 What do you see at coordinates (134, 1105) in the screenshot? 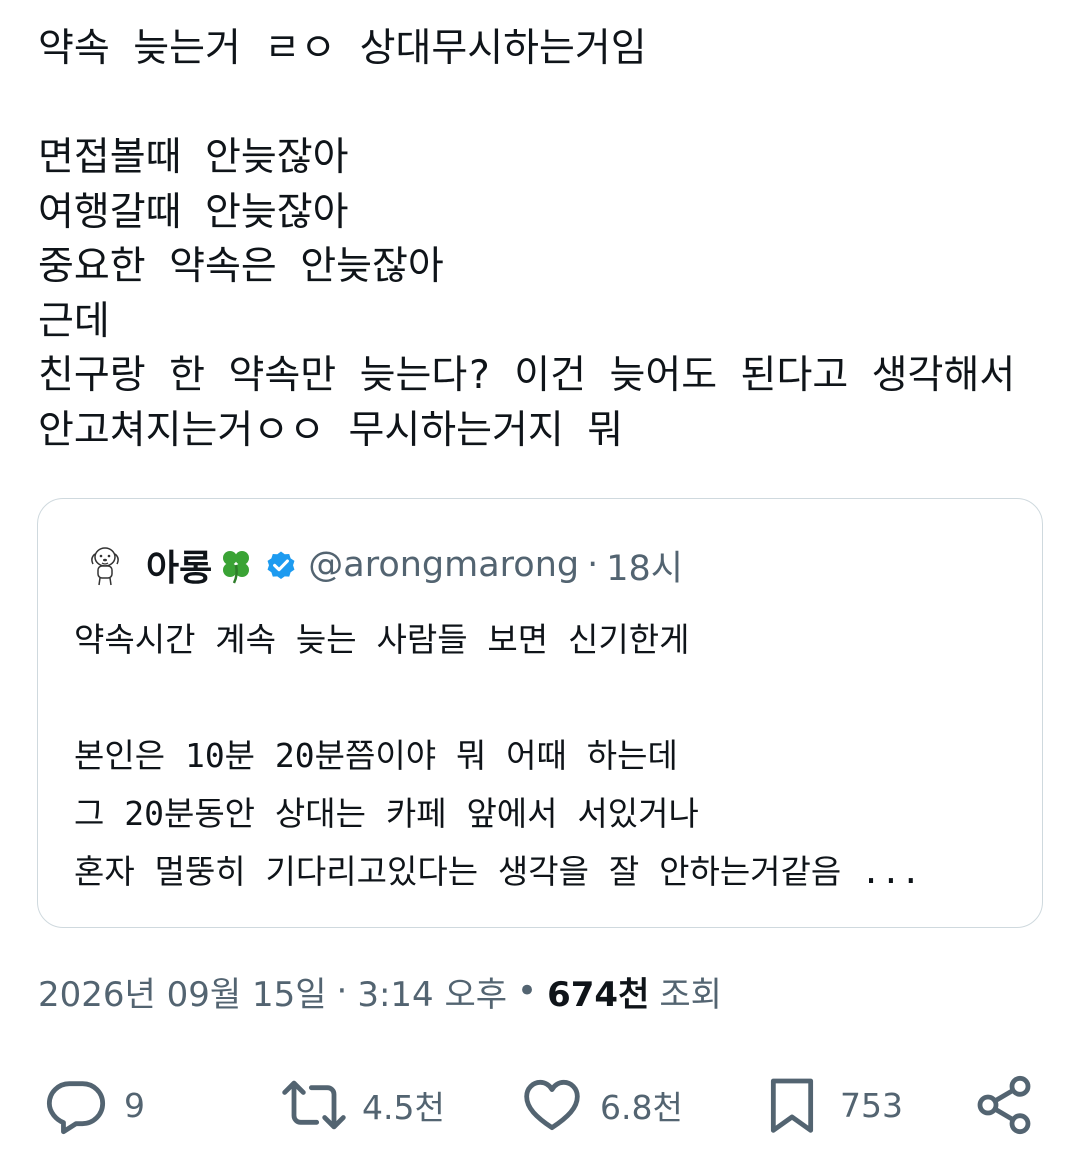
I see `reply-count: 9` at bounding box center [134, 1105].